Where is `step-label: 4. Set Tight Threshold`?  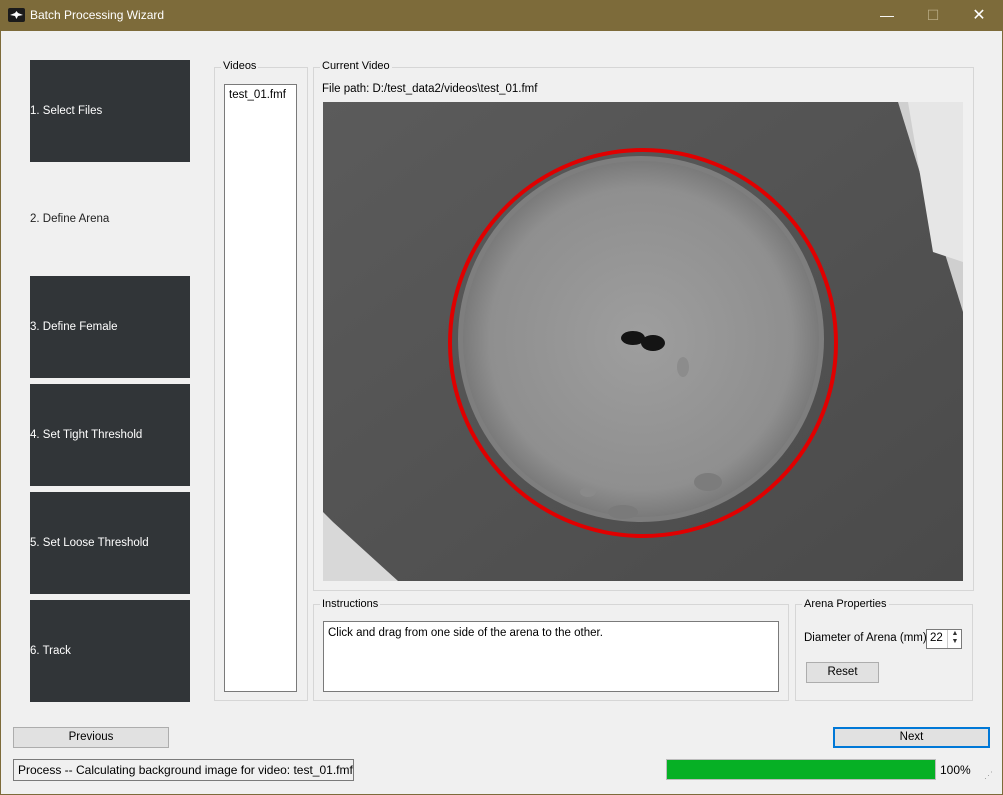 step-label: 4. Set Tight Threshold is located at coordinates (86, 435).